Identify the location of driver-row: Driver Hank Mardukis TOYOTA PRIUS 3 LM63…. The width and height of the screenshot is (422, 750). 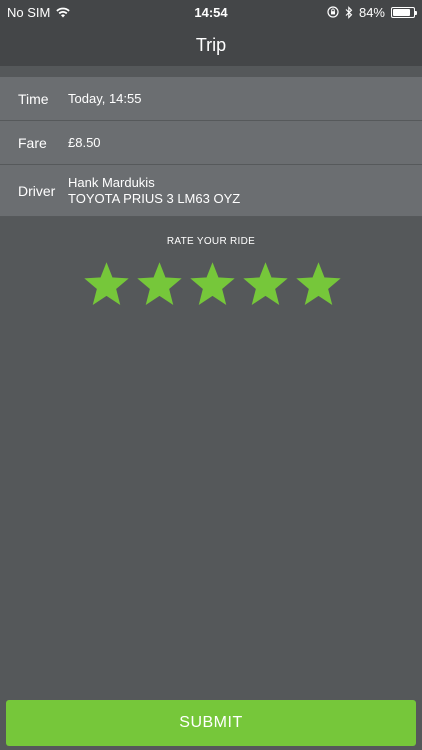
(211, 191).